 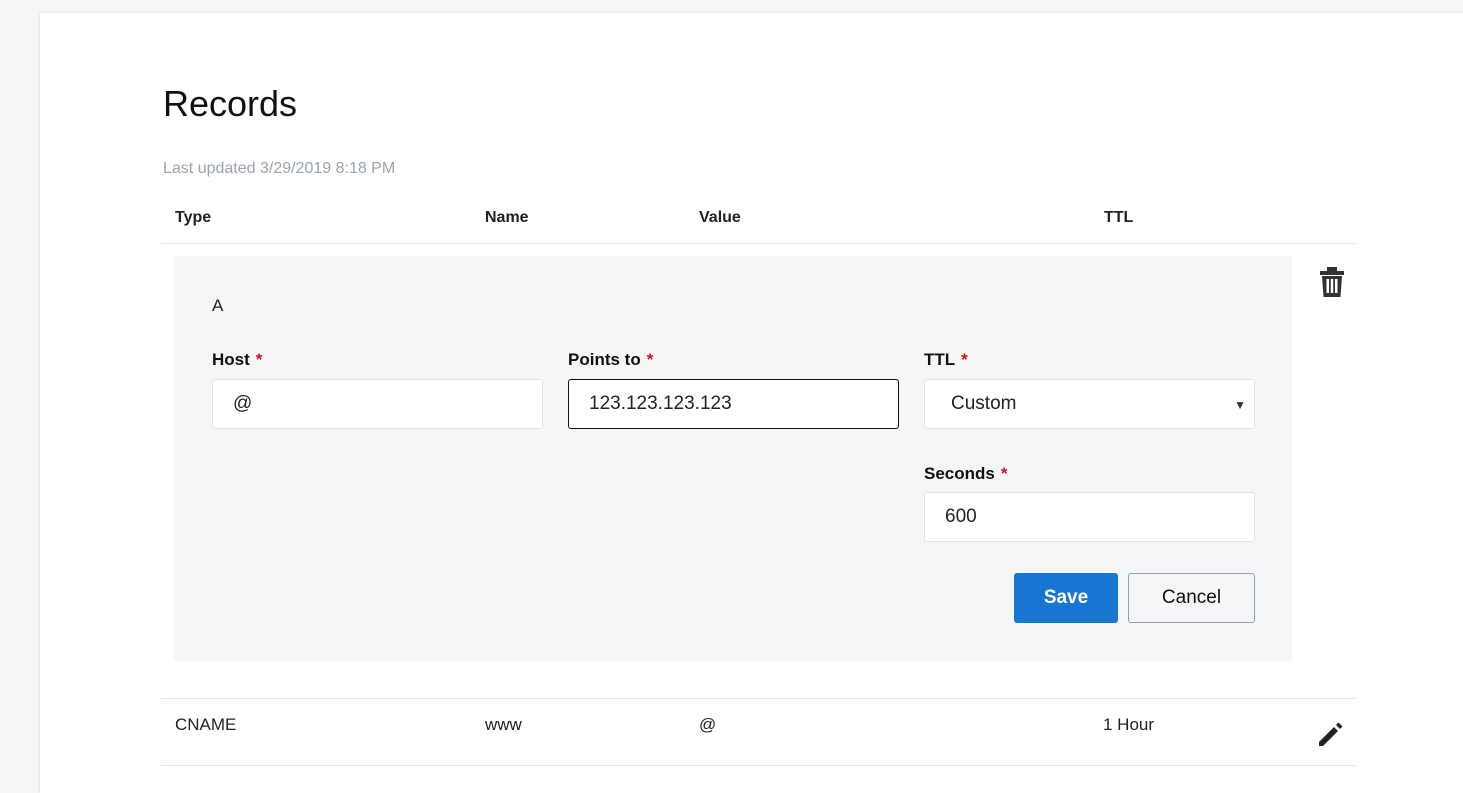 What do you see at coordinates (733, 404) in the screenshot?
I see `points-to-input: 123.123.123.123` at bounding box center [733, 404].